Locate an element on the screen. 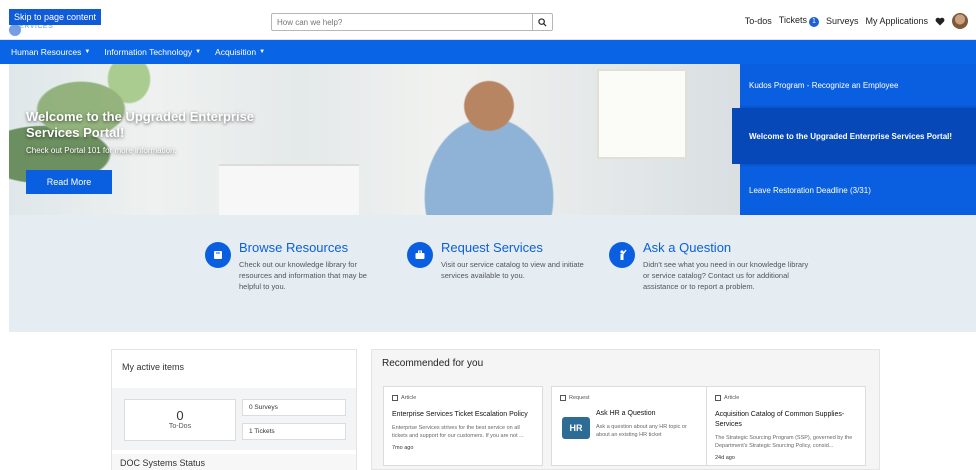  slide-leave-restoration: Leave Restoration Deadline (3/31) is located at coordinates (858, 190).